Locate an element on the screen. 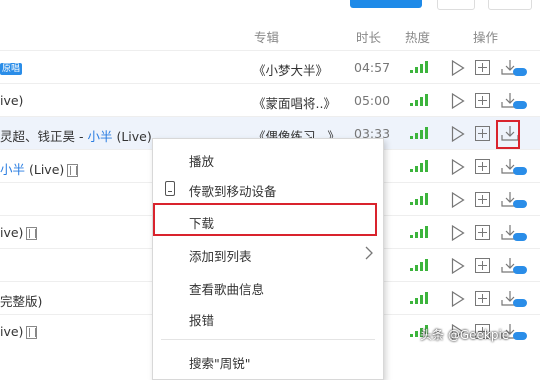  song-title-text: 完整版) is located at coordinates (21, 301).